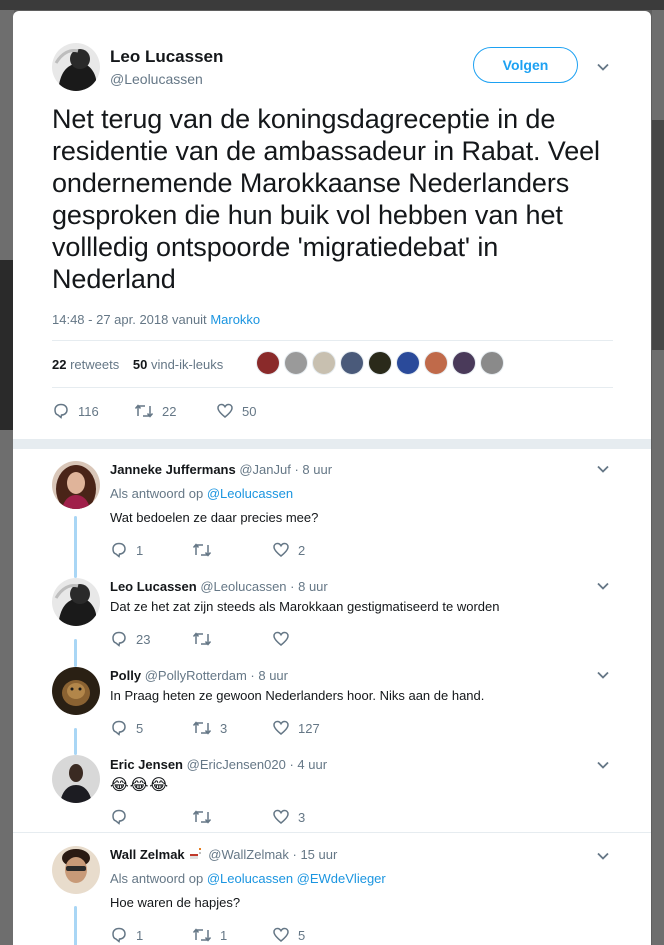 The height and width of the screenshot is (945, 664). Describe the element at coordinates (151, 817) in the screenshot. I see `reply-action` at that location.